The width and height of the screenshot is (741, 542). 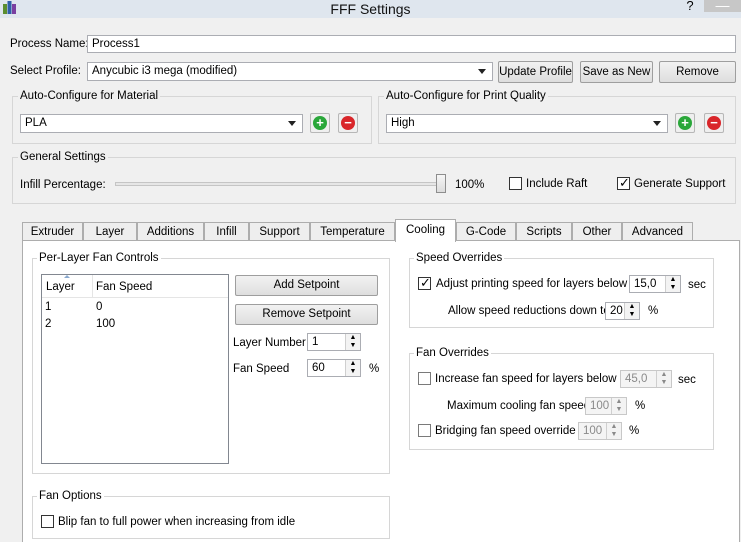 I want to click on process-name-label: Process Name:, so click(x=49, y=44).